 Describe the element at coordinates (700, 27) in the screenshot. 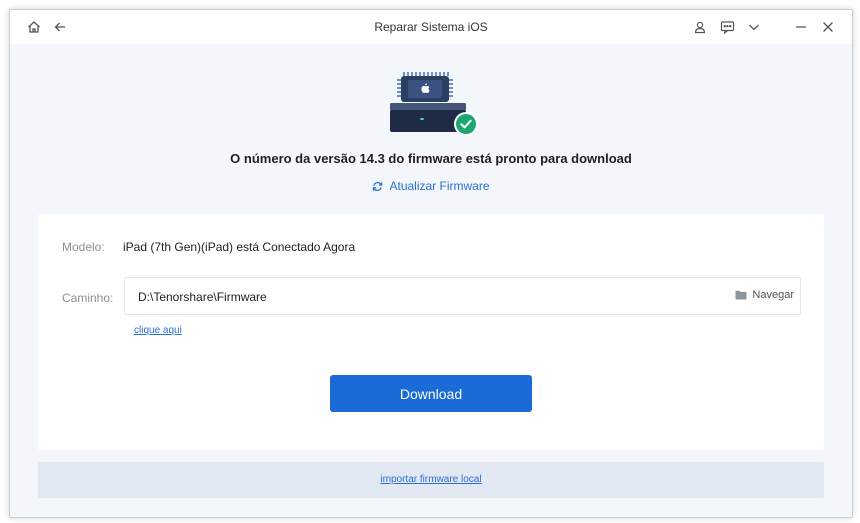

I see `user-icon` at that location.